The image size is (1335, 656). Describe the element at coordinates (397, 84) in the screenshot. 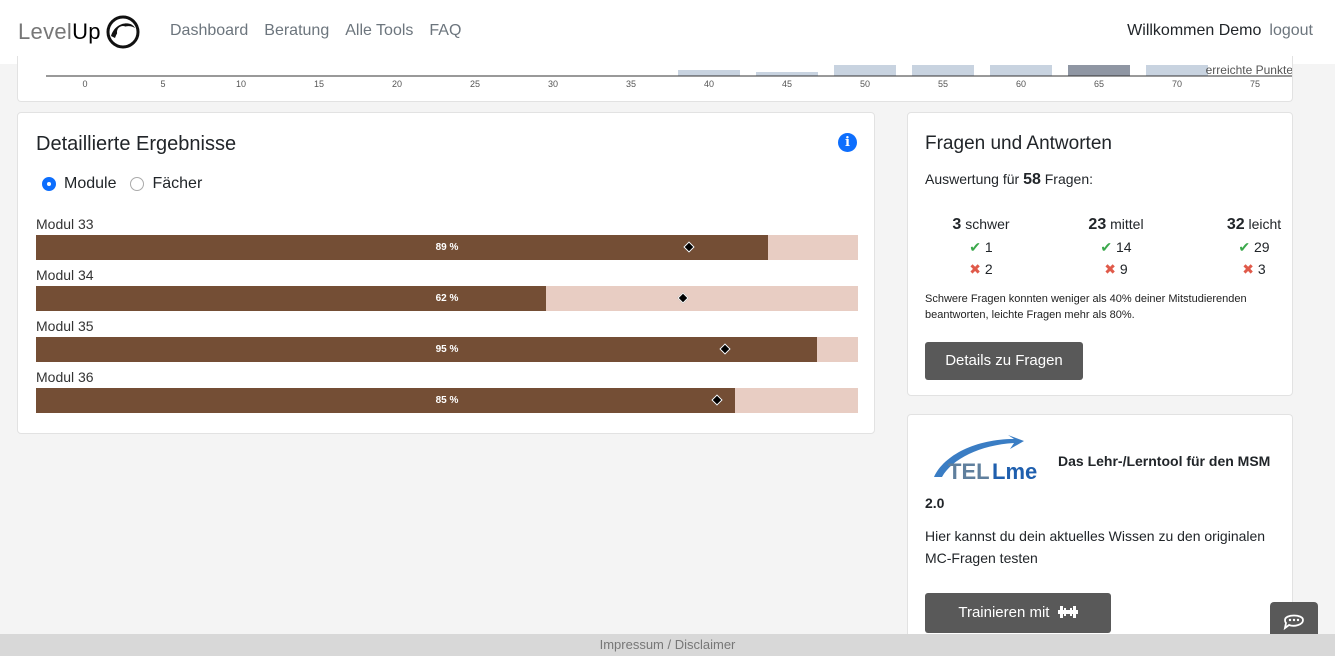

I see `x-tick-label: 20` at that location.